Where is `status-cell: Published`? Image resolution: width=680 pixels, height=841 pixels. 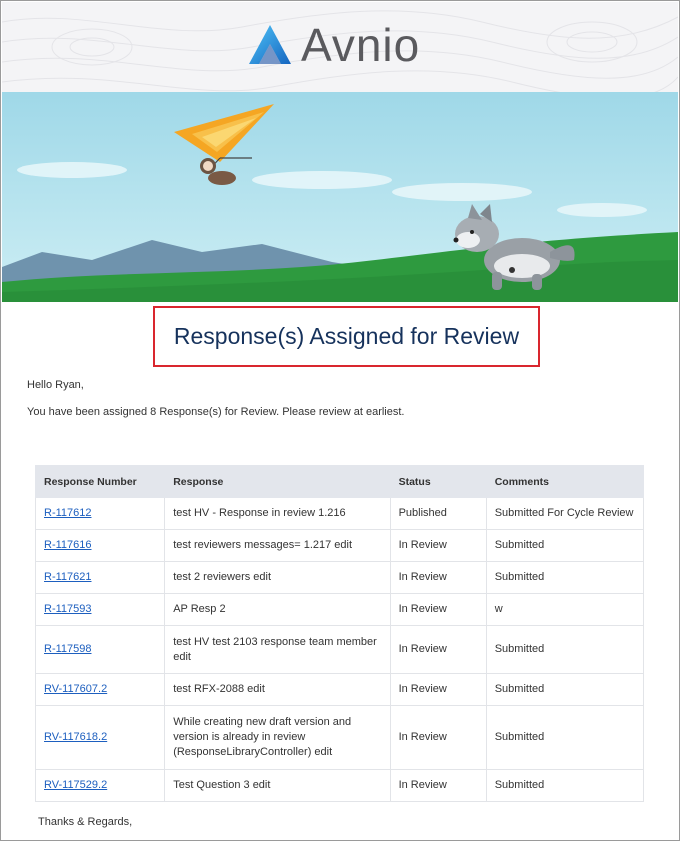
status-cell: Published is located at coordinates (438, 513).